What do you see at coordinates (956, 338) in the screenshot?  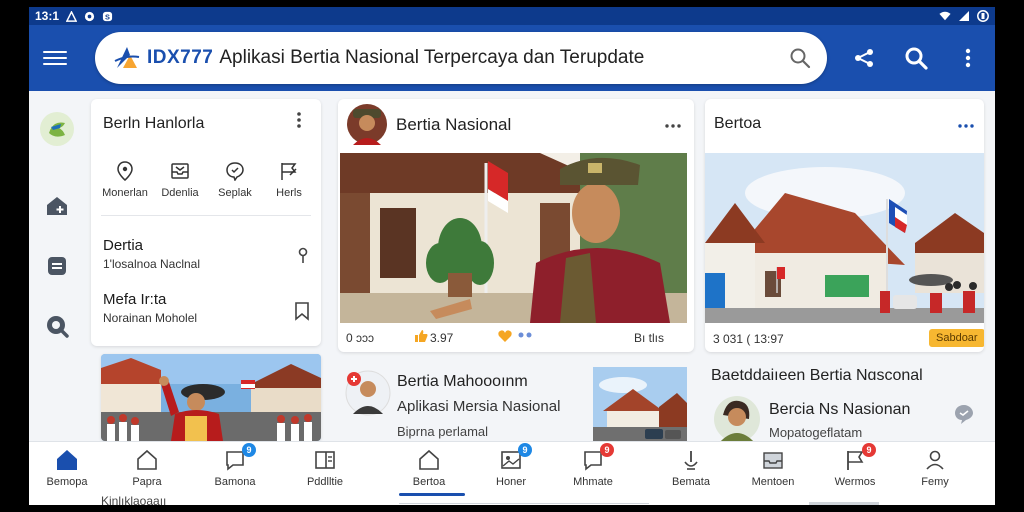 I see `category-badge: Sabdoar` at bounding box center [956, 338].